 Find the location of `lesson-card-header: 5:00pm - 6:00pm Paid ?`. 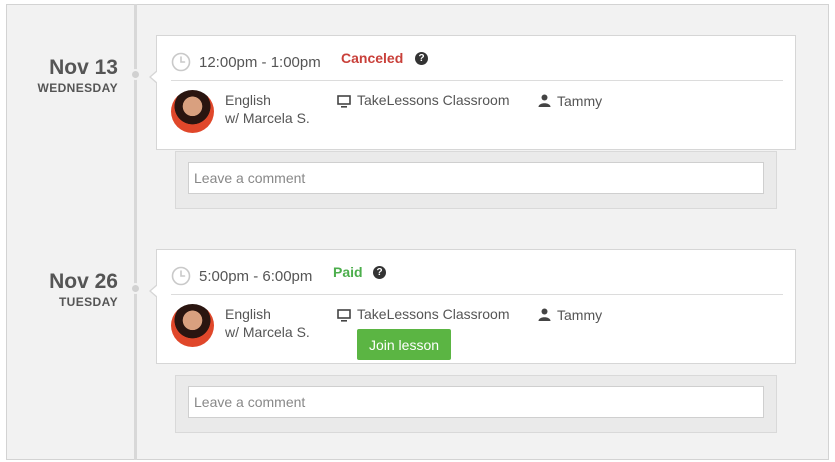

lesson-card-header: 5:00pm - 6:00pm Paid ? is located at coordinates (477, 278).